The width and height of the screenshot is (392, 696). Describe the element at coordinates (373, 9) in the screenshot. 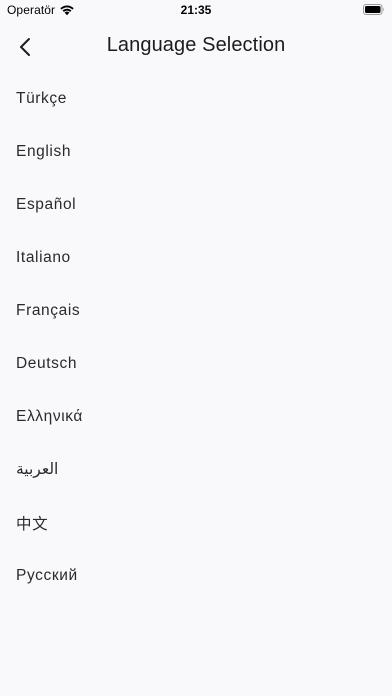

I see `battery-icon` at that location.